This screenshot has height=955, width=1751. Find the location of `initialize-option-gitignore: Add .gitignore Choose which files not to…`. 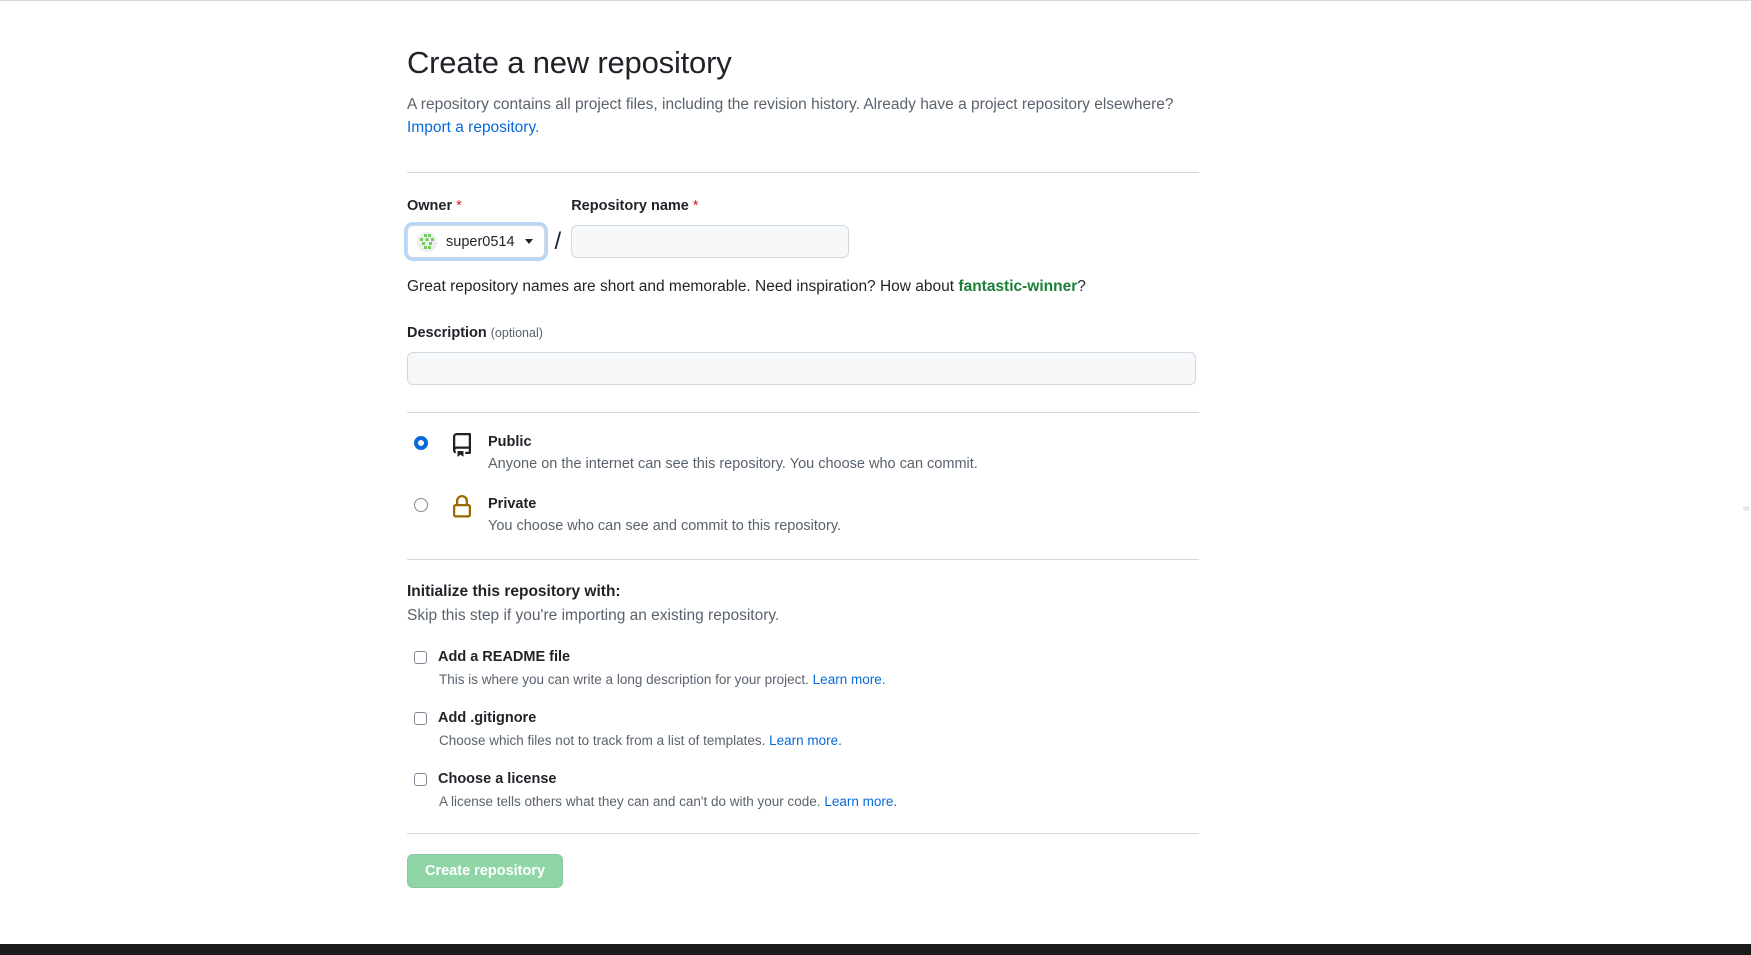

initialize-option-gitignore: Add .gitignore Choose which files not to… is located at coordinates (803, 729).